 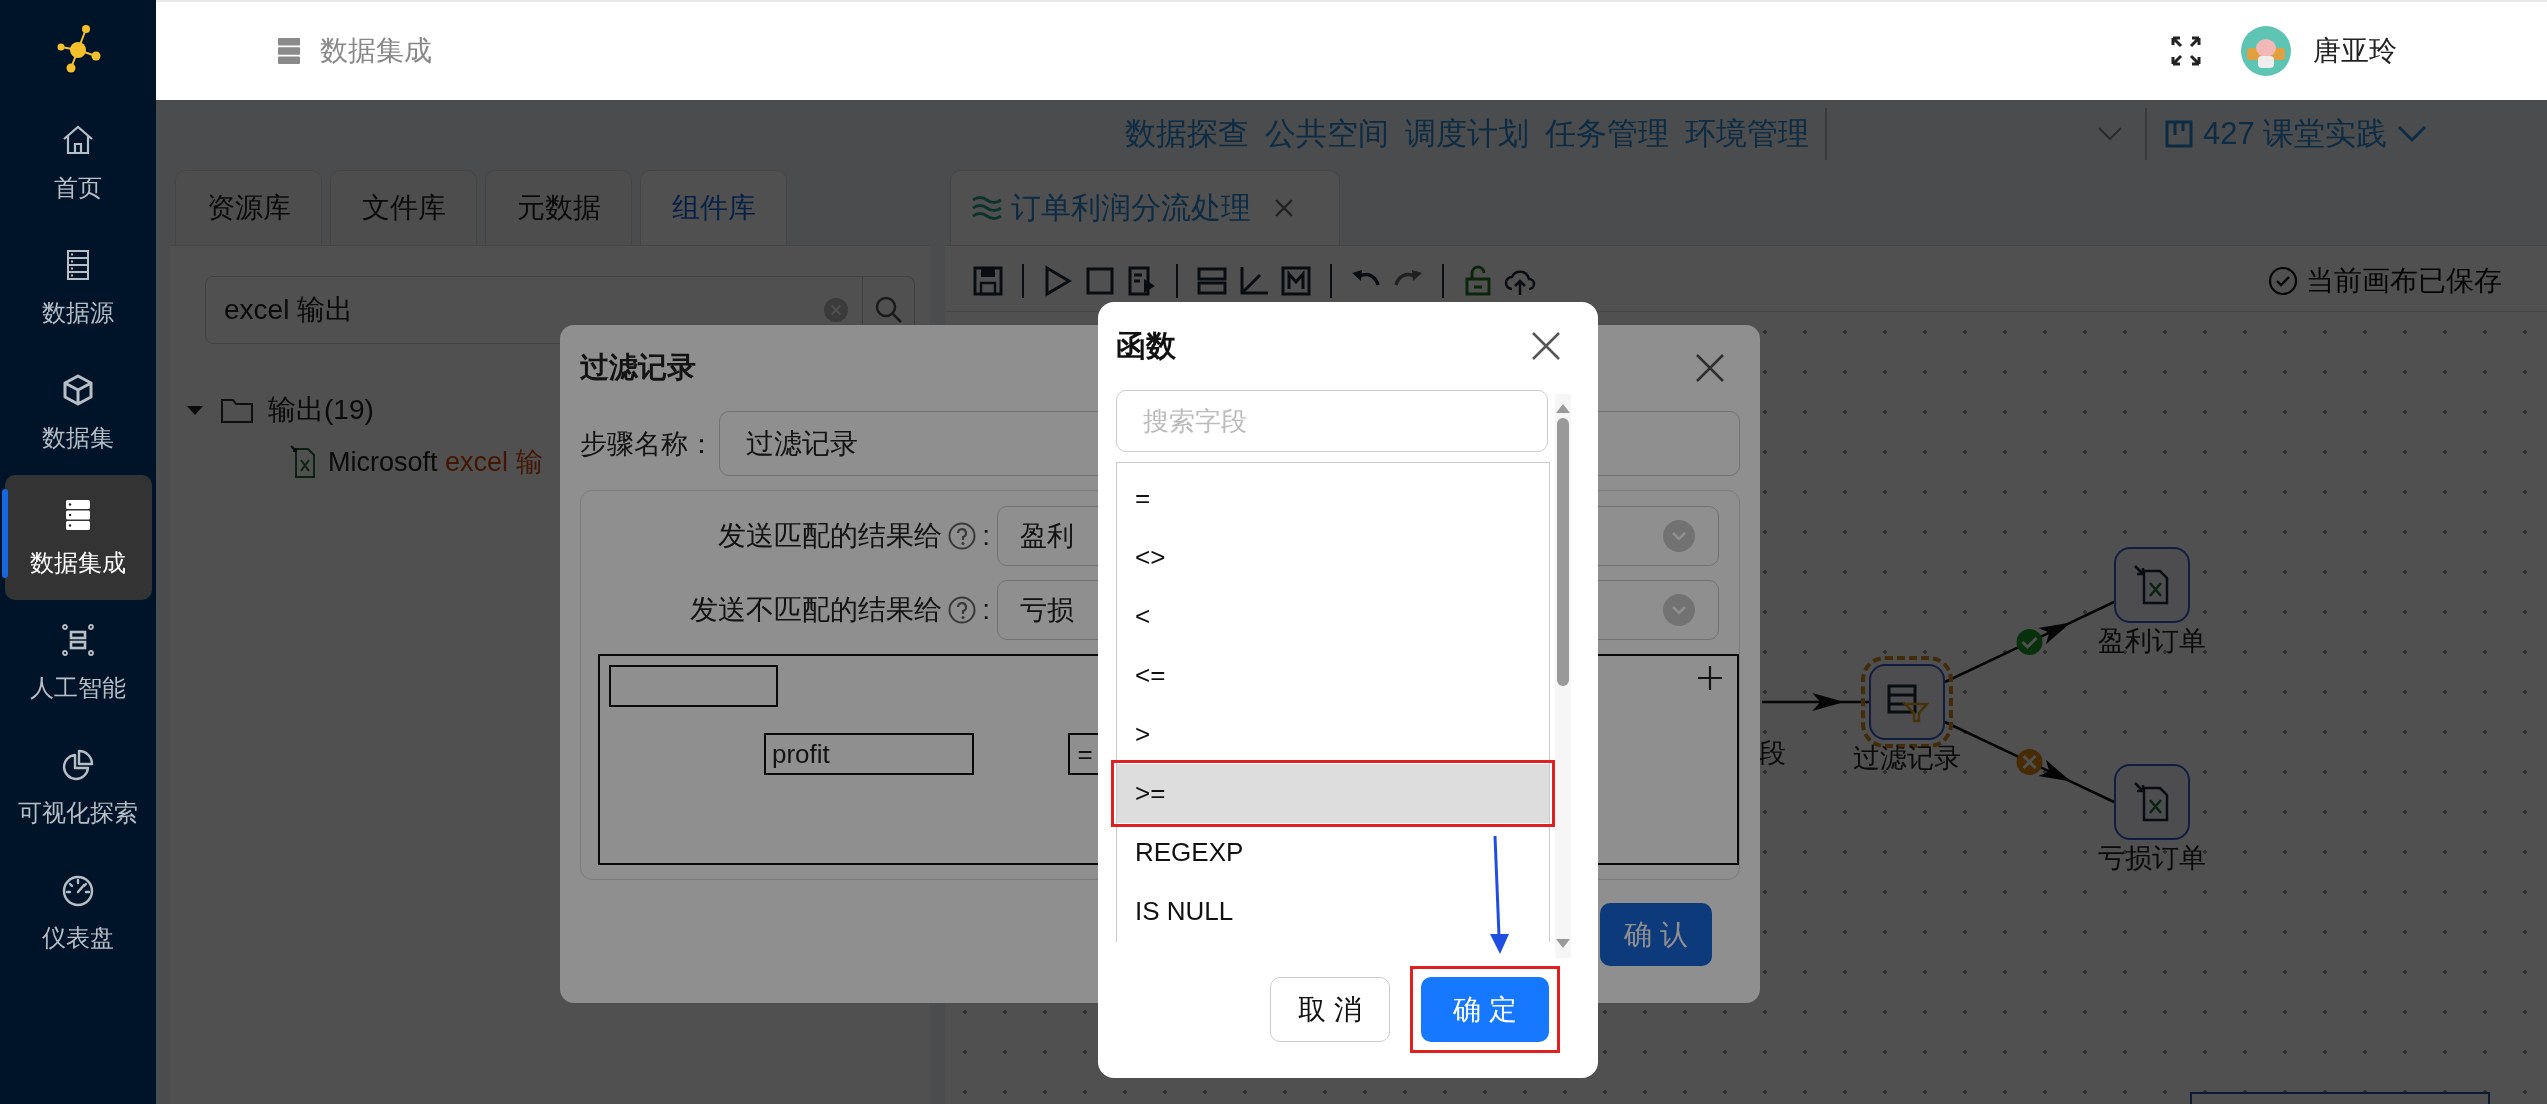 I want to click on save-status: 当前画布已保存, so click(x=2404, y=281).